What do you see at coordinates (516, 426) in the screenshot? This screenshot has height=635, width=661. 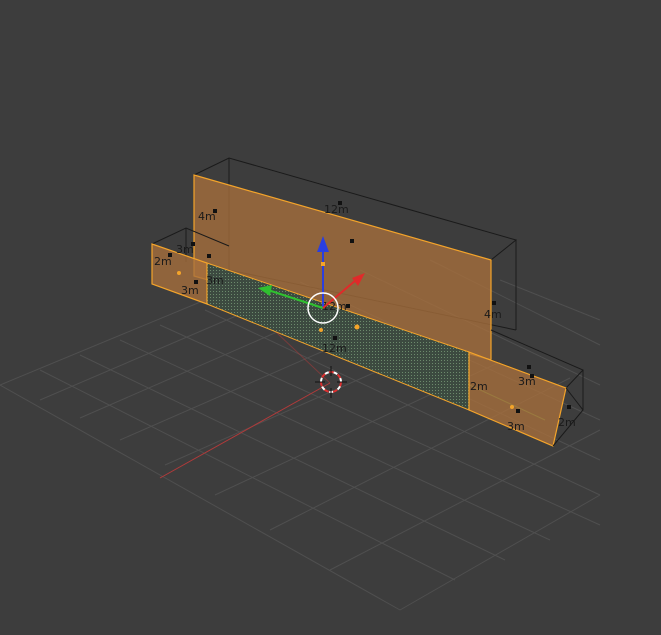 I see `dim-right-block-depth: 3m` at bounding box center [516, 426].